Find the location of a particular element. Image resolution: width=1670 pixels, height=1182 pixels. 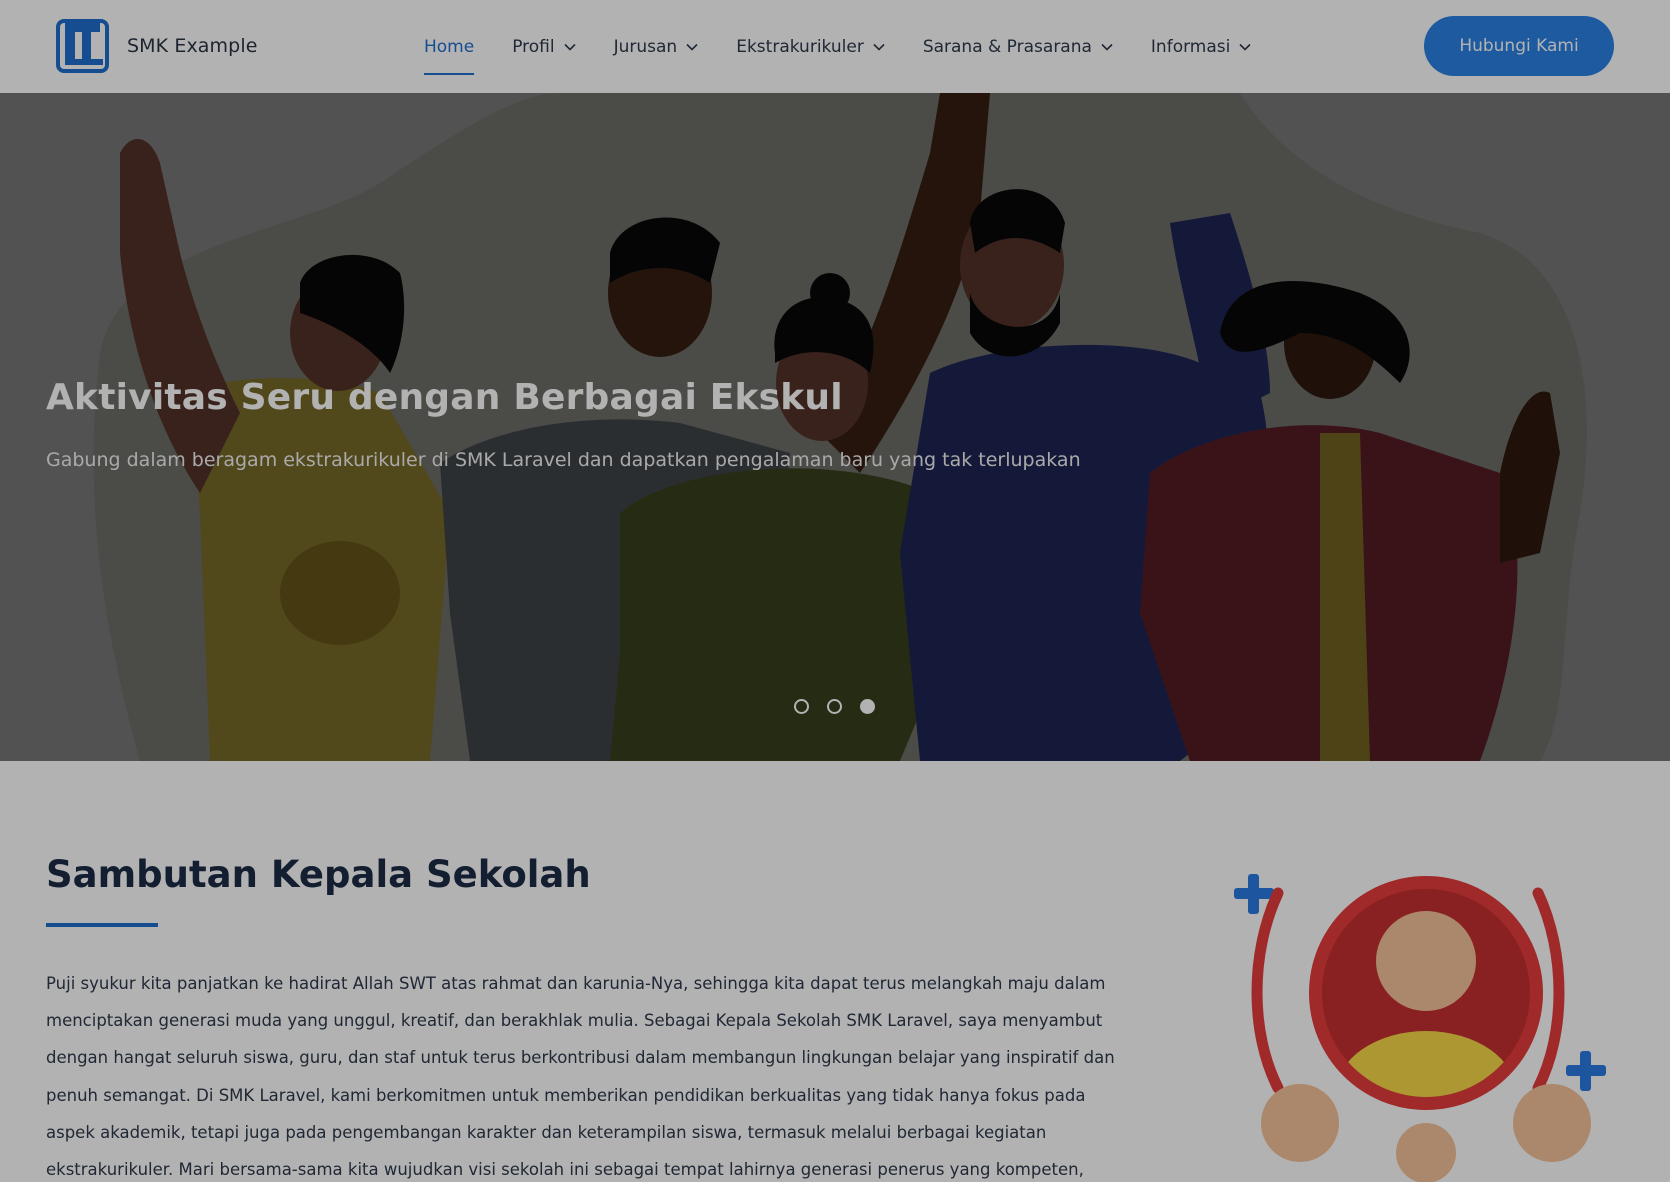

brand: SMK Example is located at coordinates (156, 46).